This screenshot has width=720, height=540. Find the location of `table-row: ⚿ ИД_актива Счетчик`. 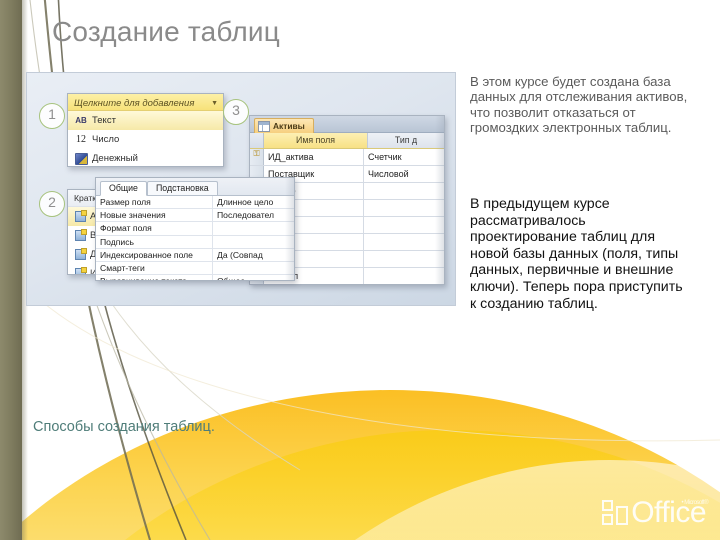

table-row: ⚿ ИД_актива Счетчик is located at coordinates (347, 157).